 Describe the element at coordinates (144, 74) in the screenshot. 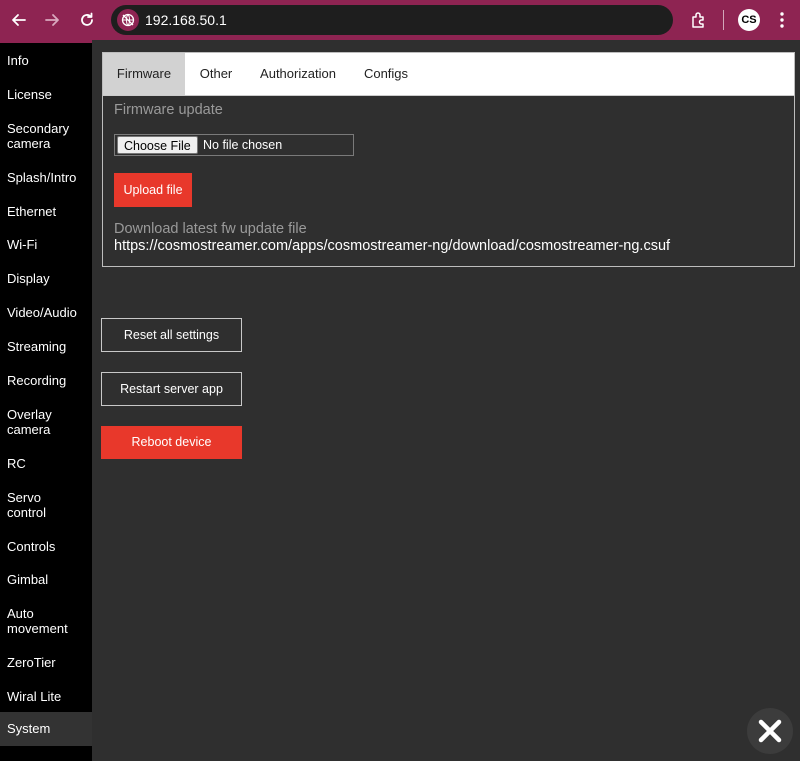

I see `tab-firmware: Firmware` at that location.